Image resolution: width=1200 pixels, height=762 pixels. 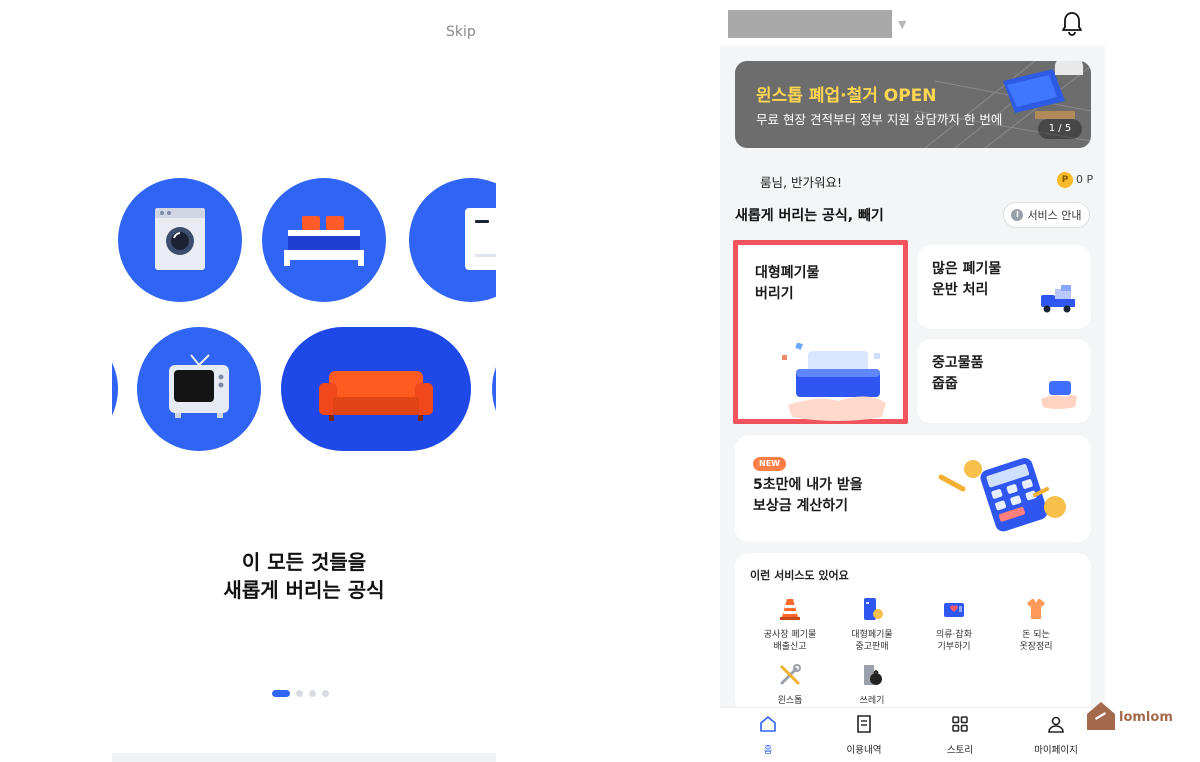 I want to click on banner-subtitle: 무료 현장 견적부터 정부 지원 상담까지 한 번에, so click(x=879, y=119).